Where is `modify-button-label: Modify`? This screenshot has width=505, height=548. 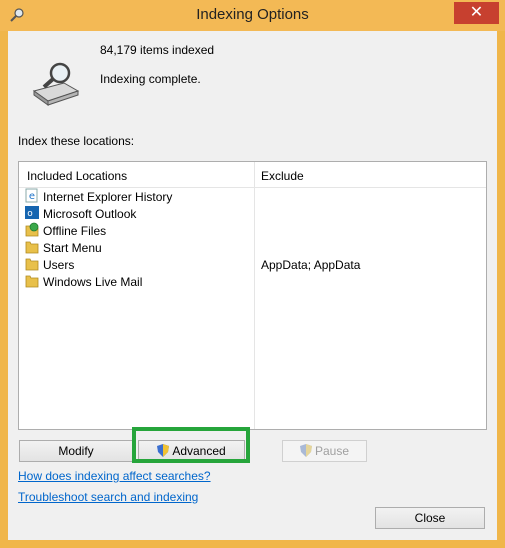
modify-button-label: Modify is located at coordinates (76, 451).